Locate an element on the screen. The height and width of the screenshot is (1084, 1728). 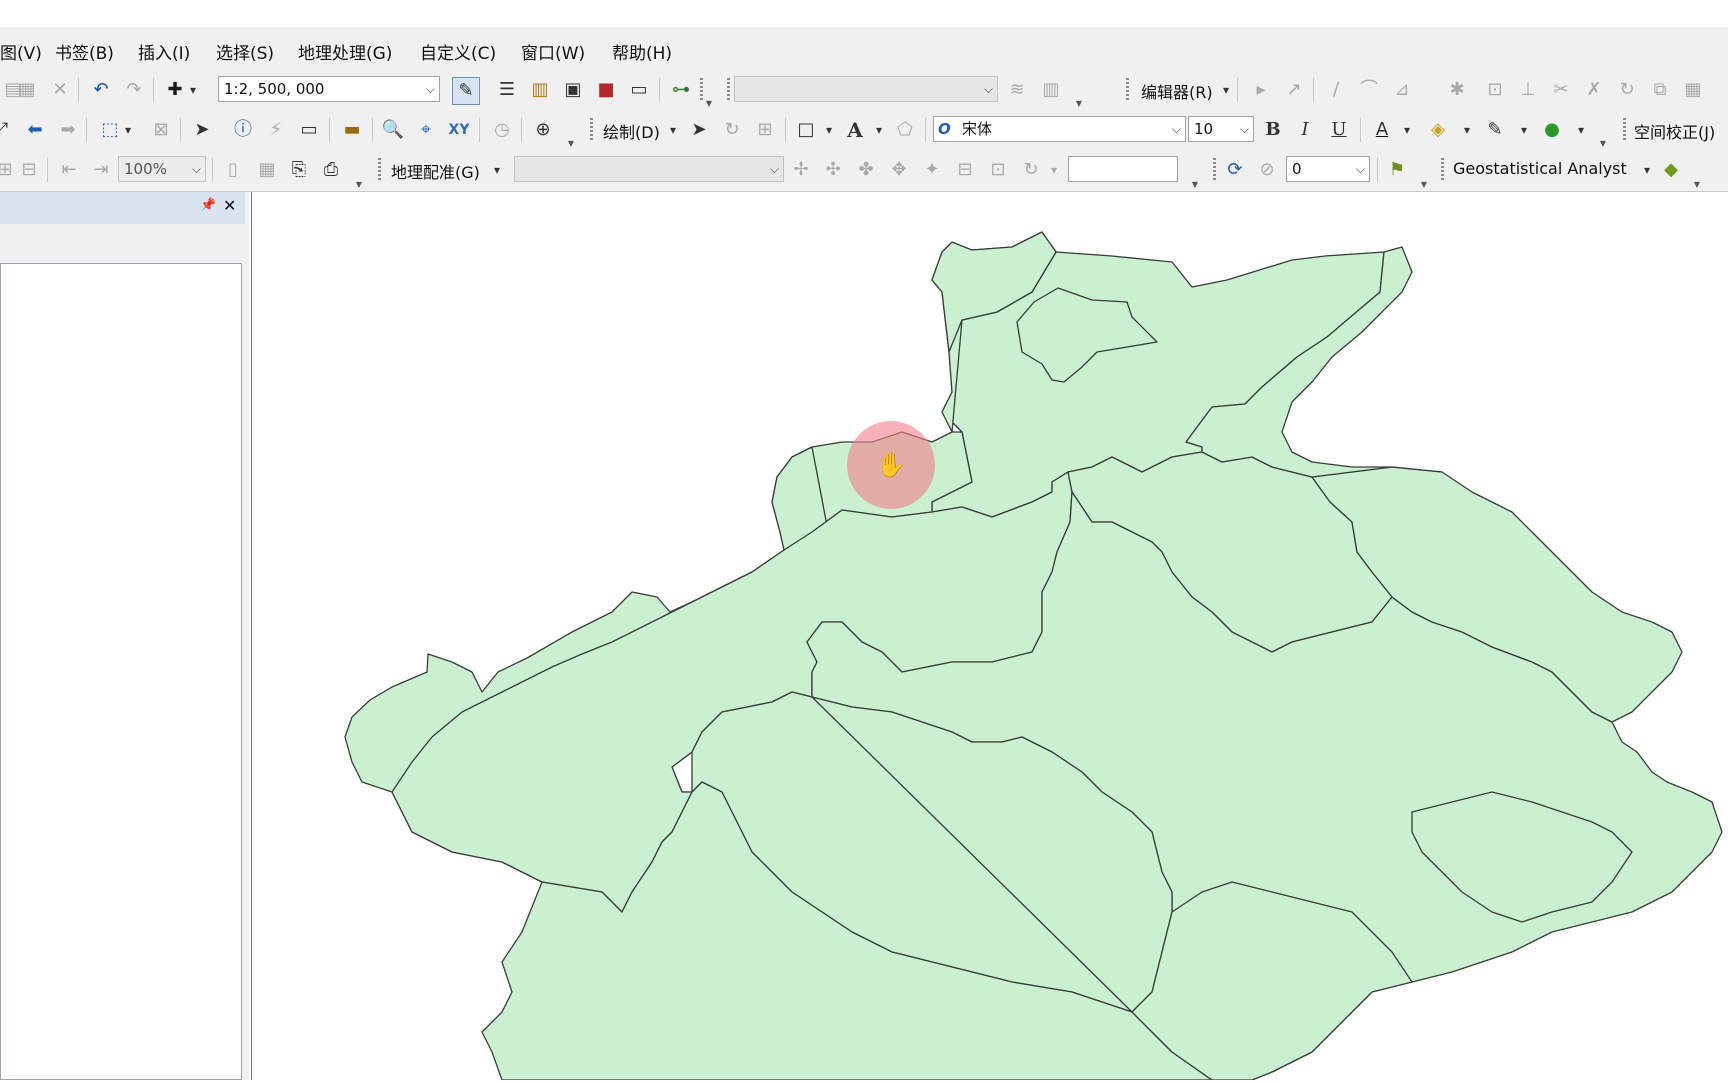
sketch-properties-icon: ▦ is located at coordinates (1693, 90).